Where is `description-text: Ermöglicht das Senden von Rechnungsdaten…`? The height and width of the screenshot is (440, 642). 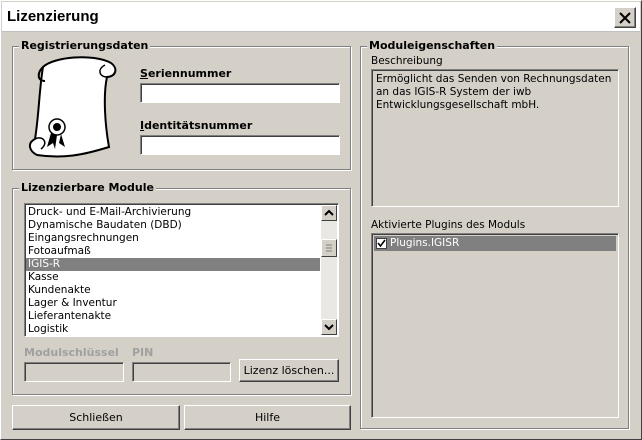 description-text: Ermöglicht das Senden von Rechnungsdaten… is located at coordinates (494, 92).